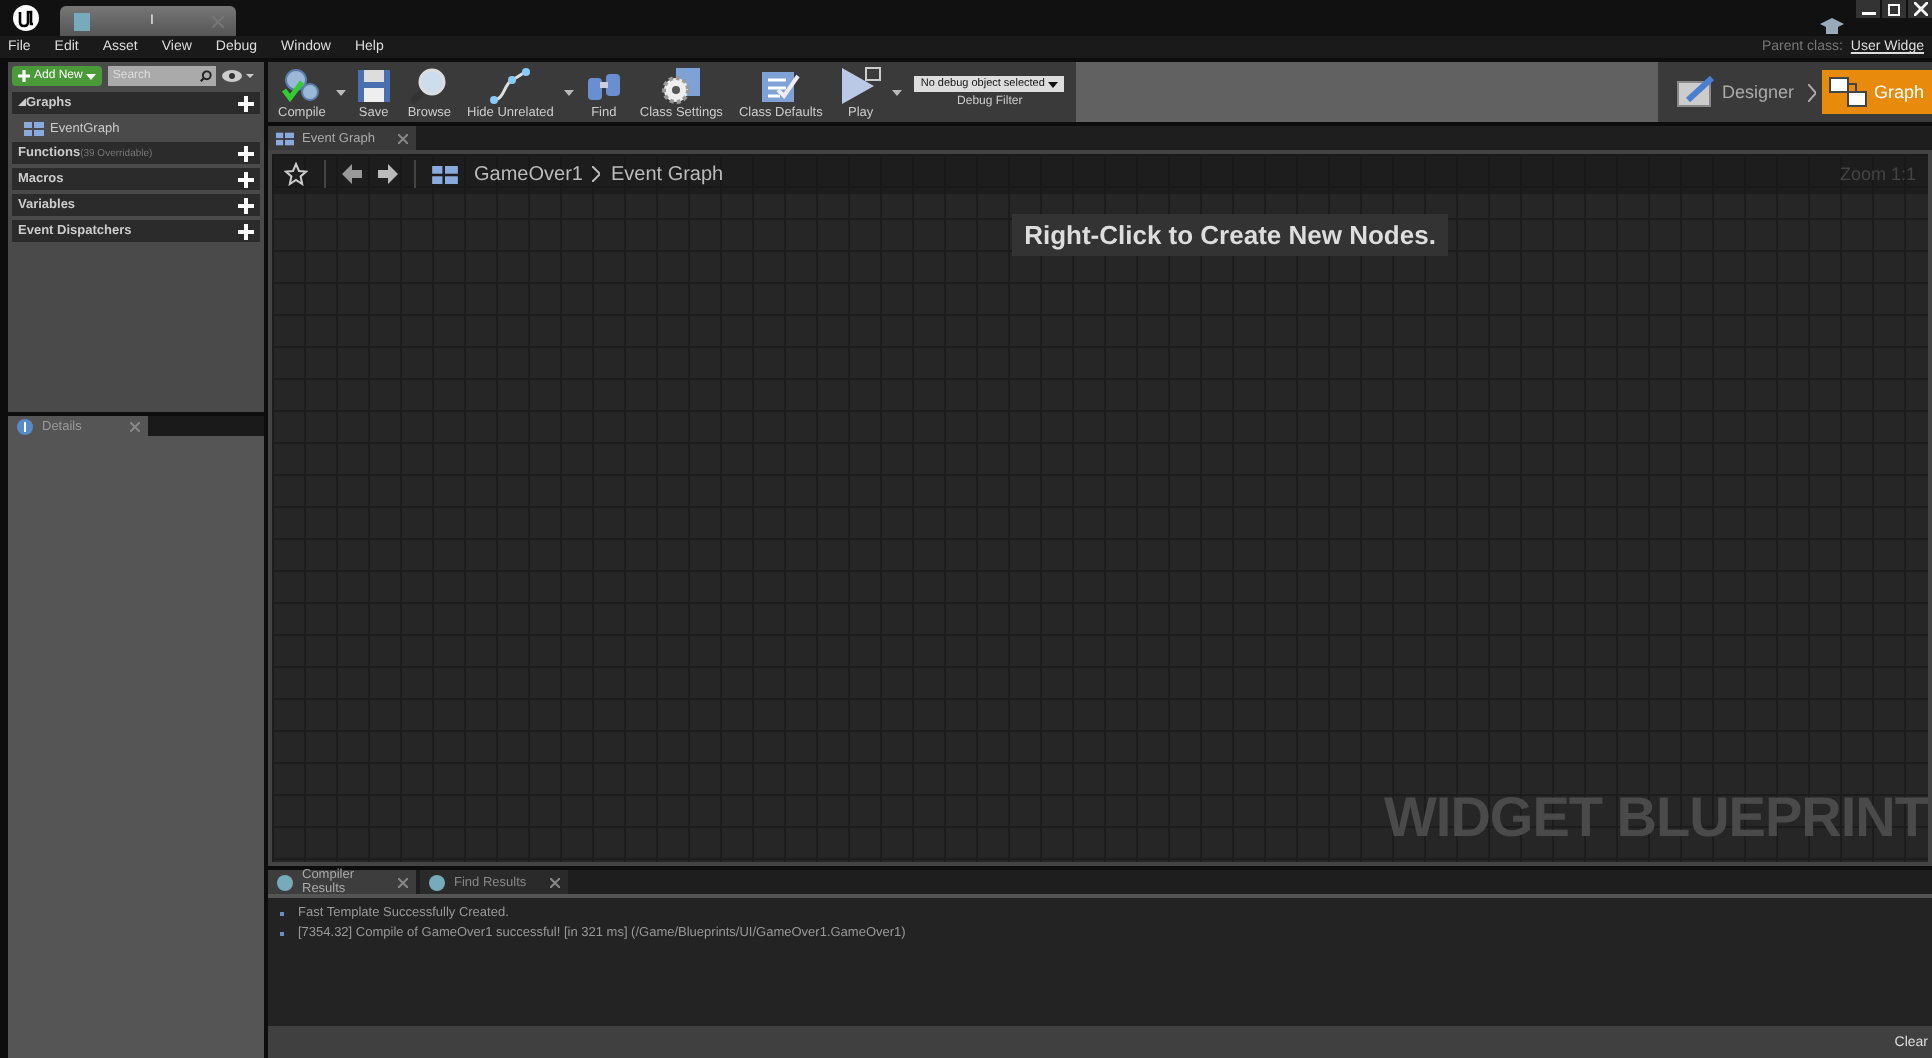 The width and height of the screenshot is (1932, 1058). What do you see at coordinates (1230, 235) in the screenshot?
I see `hint-text: Right-Click to Create New Nodes.` at bounding box center [1230, 235].